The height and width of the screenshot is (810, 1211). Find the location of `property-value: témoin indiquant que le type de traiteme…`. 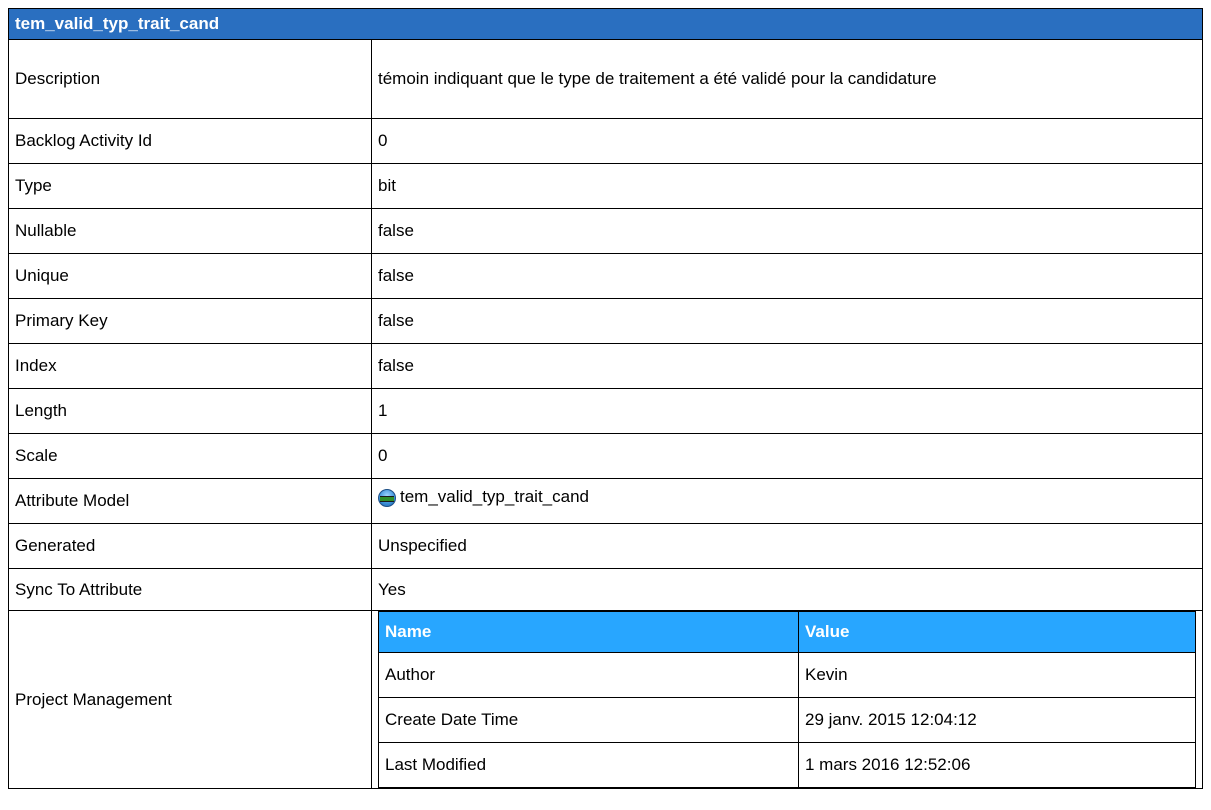

property-value: témoin indiquant que le type de traiteme… is located at coordinates (787, 79).